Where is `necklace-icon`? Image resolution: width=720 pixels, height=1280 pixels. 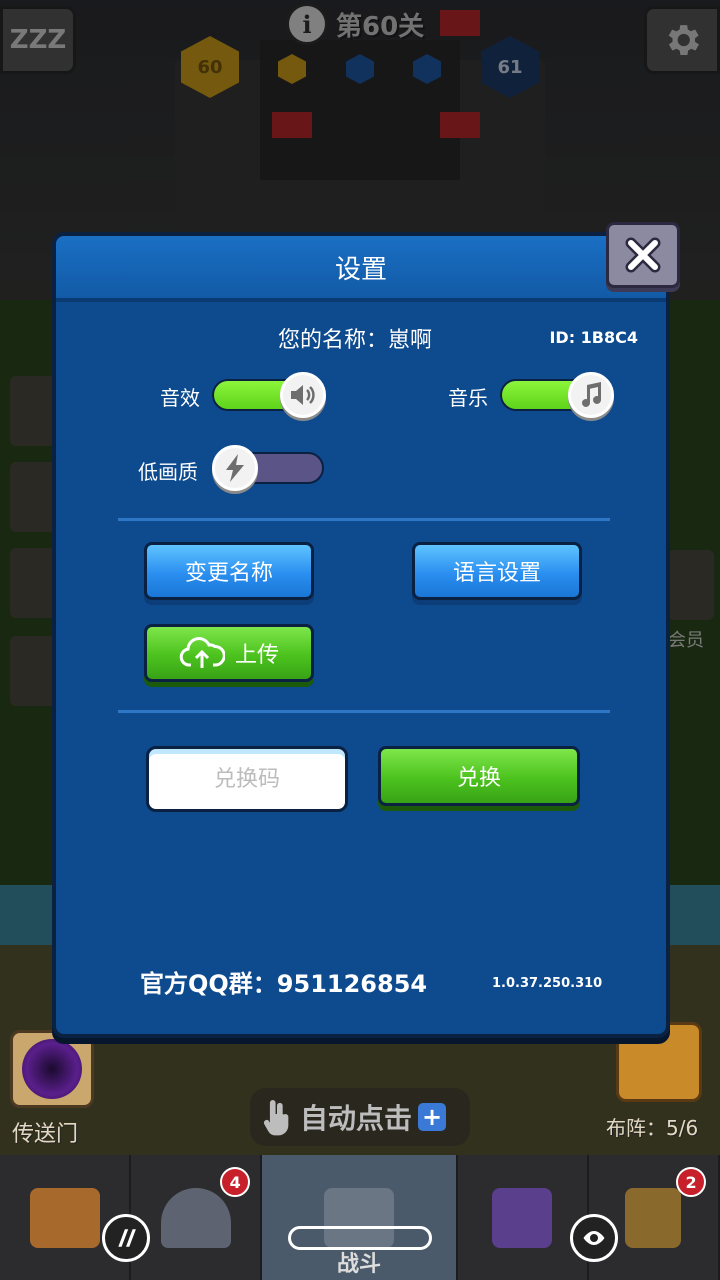
necklace-icon is located at coordinates (653, 1217).